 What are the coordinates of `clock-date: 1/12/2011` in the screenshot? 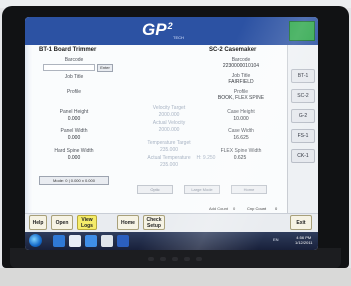 It's located at (304, 242).